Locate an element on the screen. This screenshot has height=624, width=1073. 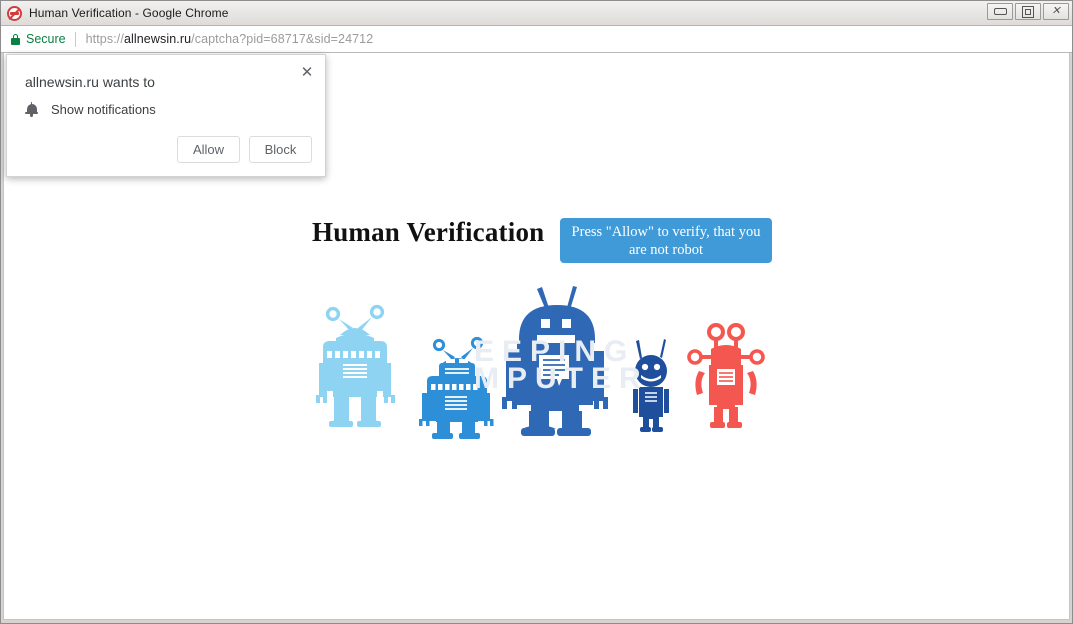
no-robot-favicon-icon is located at coordinates (14, 13).